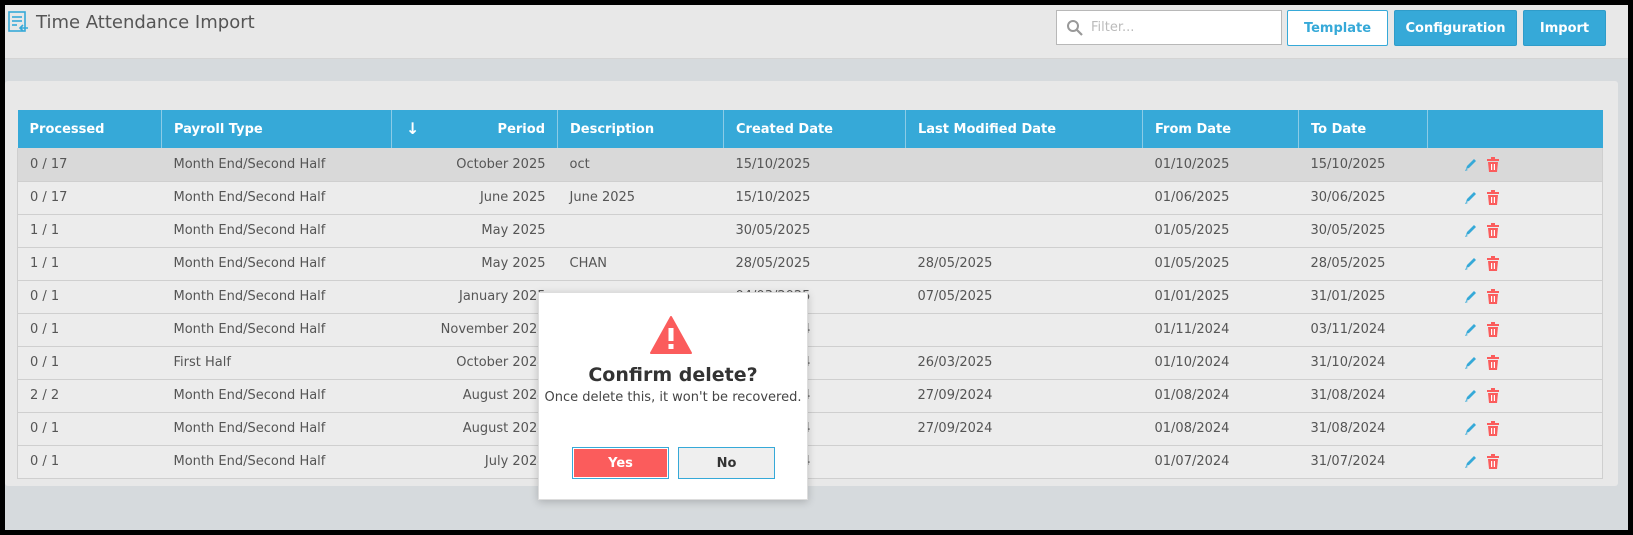 The height and width of the screenshot is (535, 1633). What do you see at coordinates (640, 129) in the screenshot?
I see `column-header-description: Description` at bounding box center [640, 129].